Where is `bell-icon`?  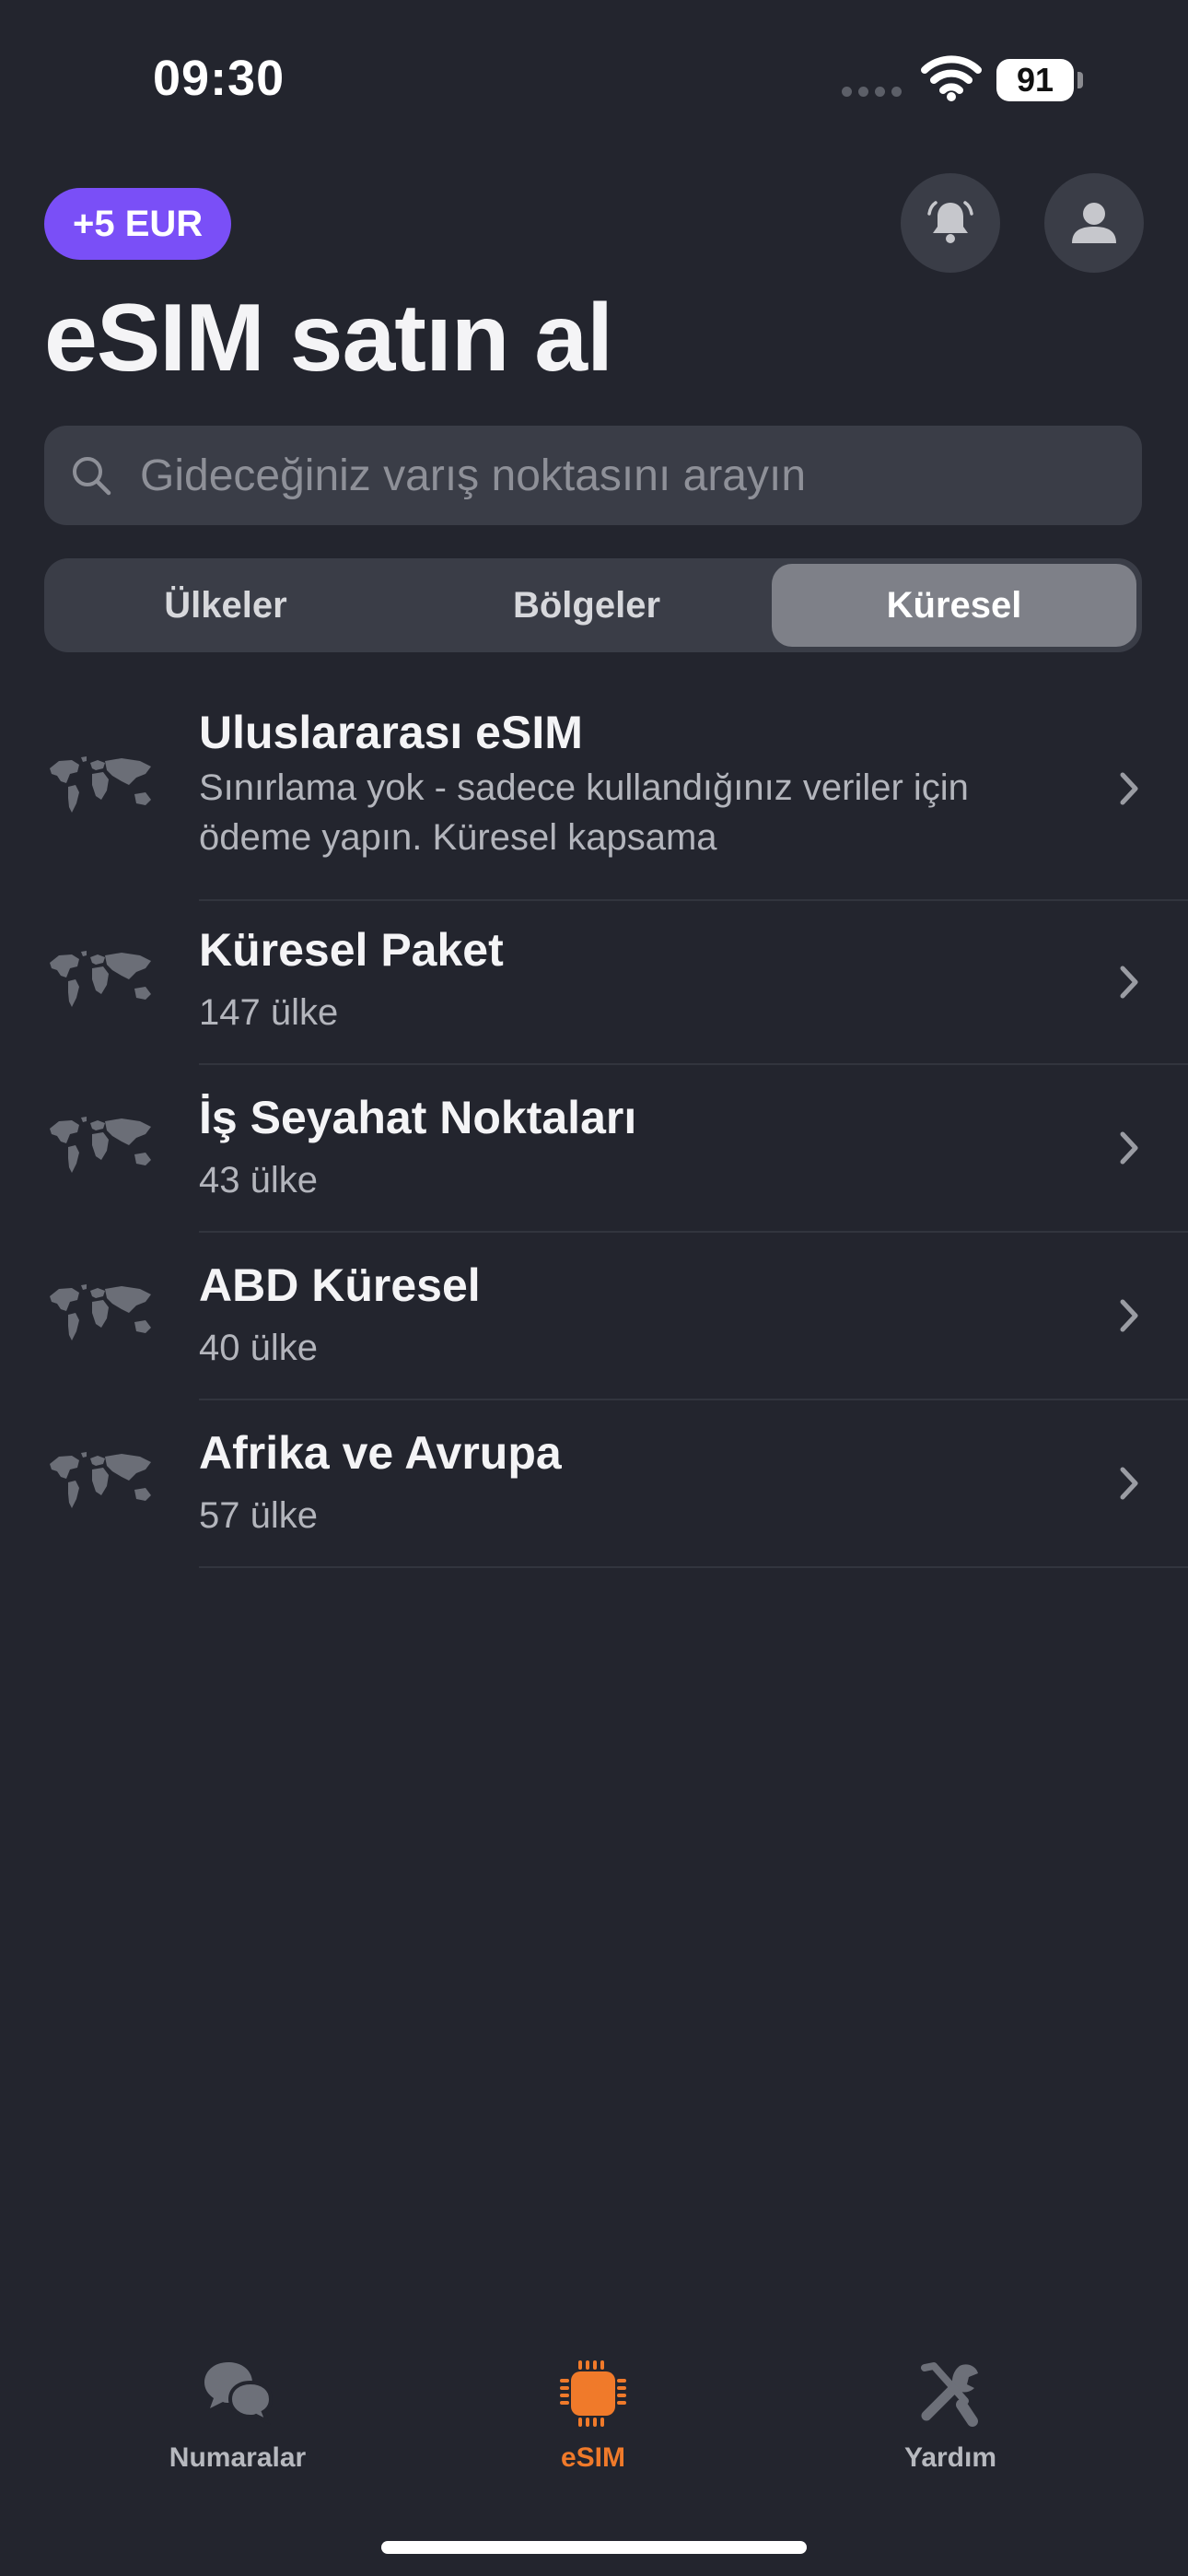
bell-icon is located at coordinates (950, 222).